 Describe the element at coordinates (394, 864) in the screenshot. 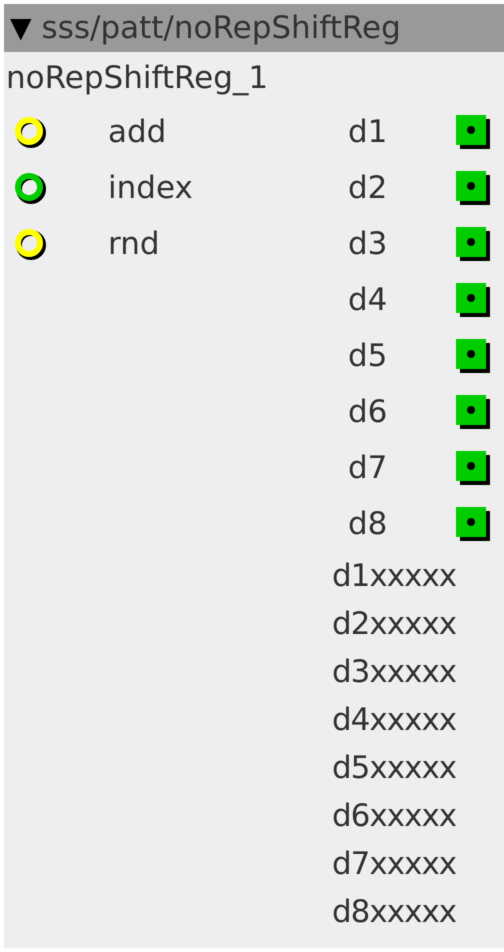

I see `display-value: d7xxxxx` at that location.